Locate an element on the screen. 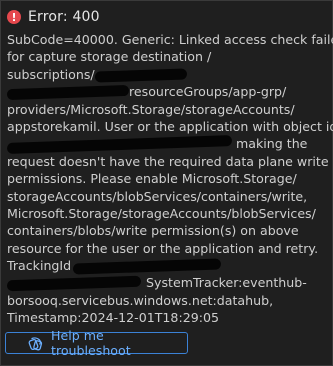  message-line: subscriptions/ is located at coordinates (166, 74).